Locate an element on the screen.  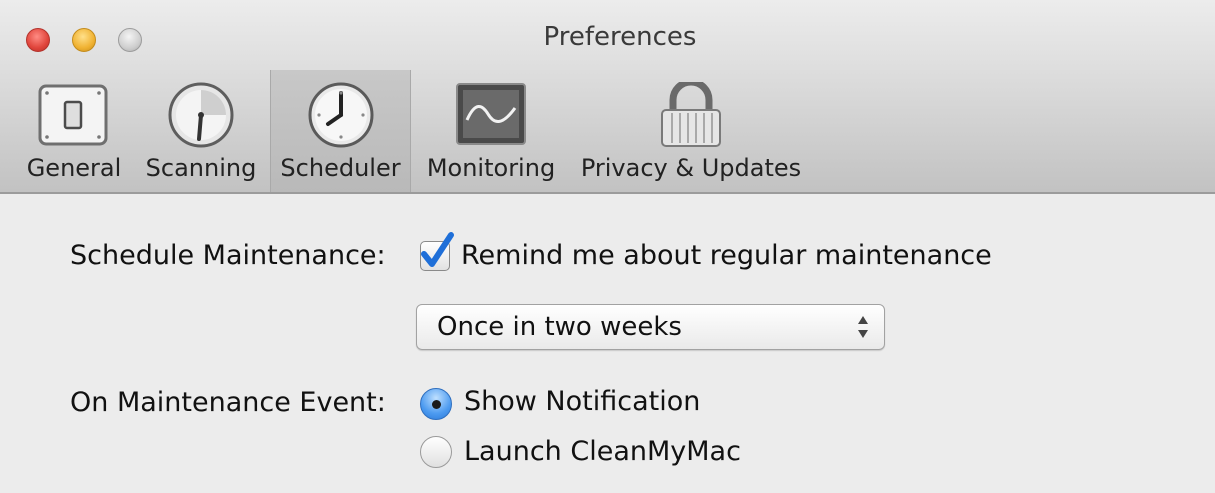
tab-general: General is located at coordinates (74, 131).